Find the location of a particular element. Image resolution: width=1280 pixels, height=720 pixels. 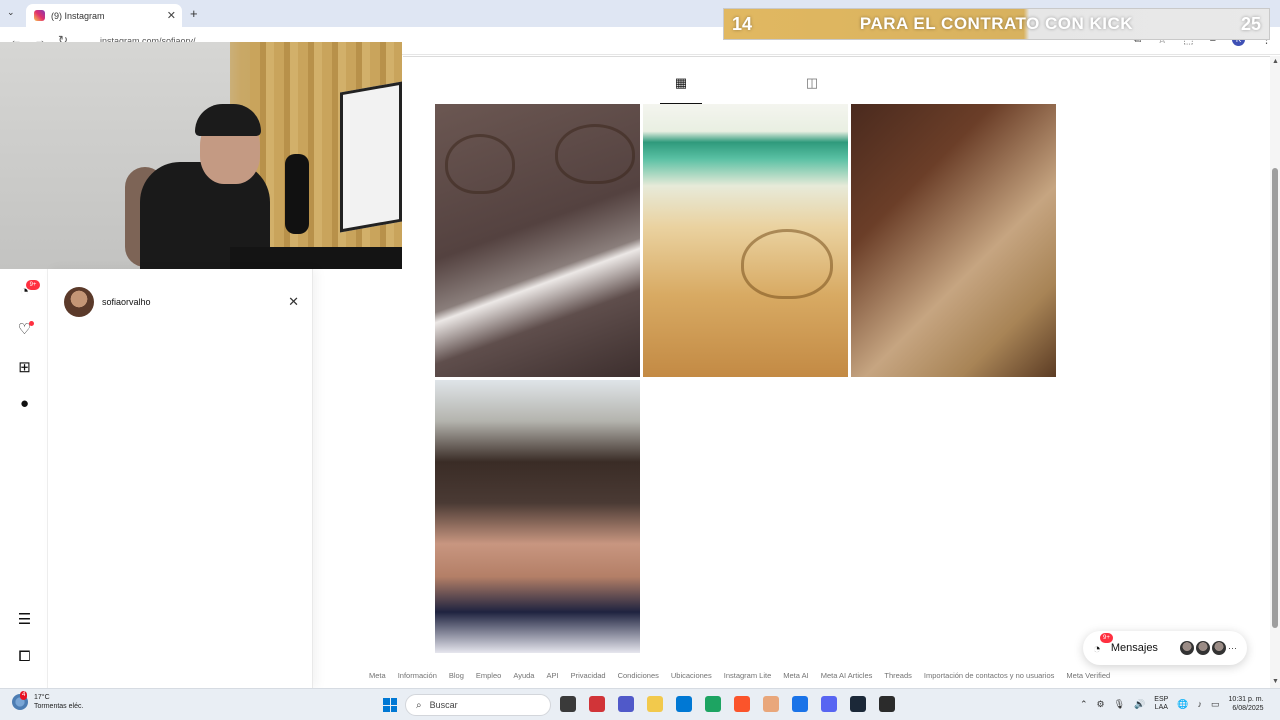

more-icon: ··· is located at coordinates (1232, 648).